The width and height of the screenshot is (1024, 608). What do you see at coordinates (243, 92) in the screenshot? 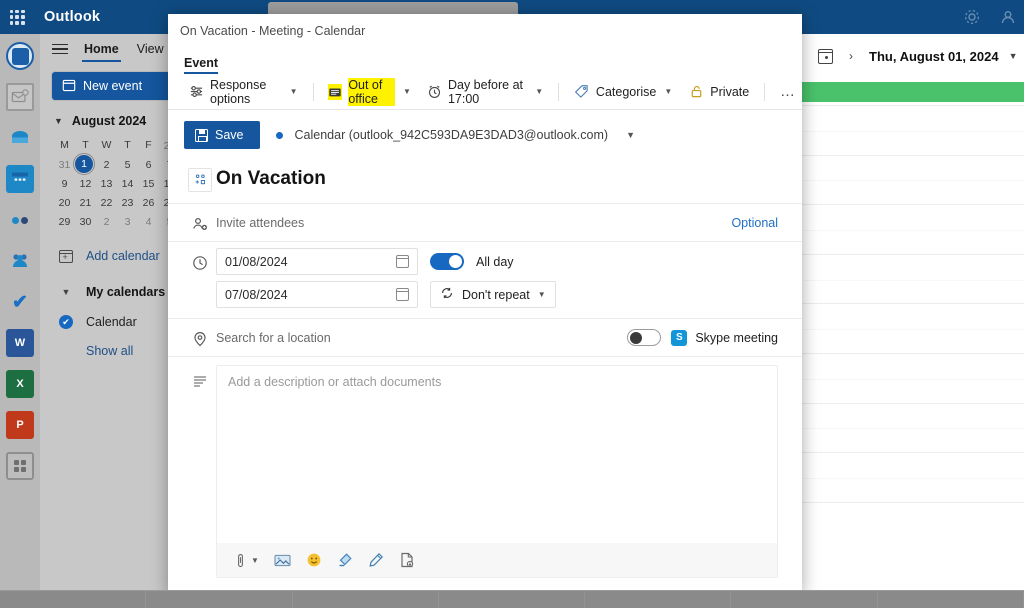
I see `response-options-button: Response options ▼` at bounding box center [243, 92].